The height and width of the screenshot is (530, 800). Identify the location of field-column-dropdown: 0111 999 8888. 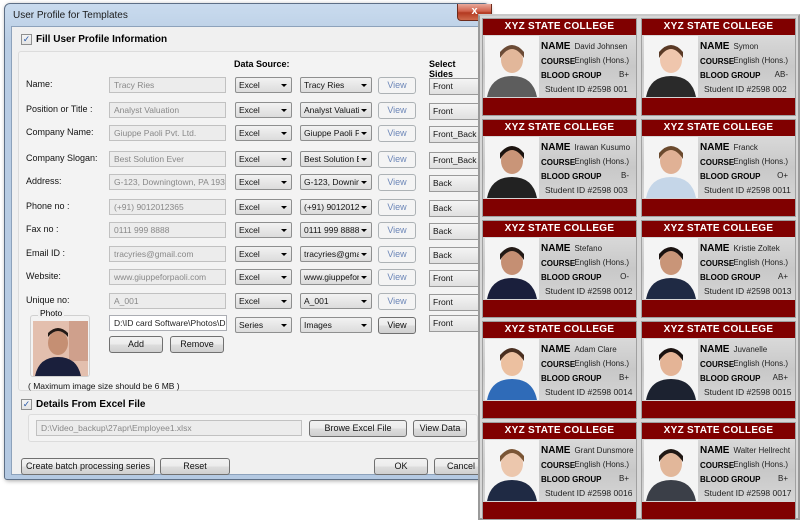
(336, 230).